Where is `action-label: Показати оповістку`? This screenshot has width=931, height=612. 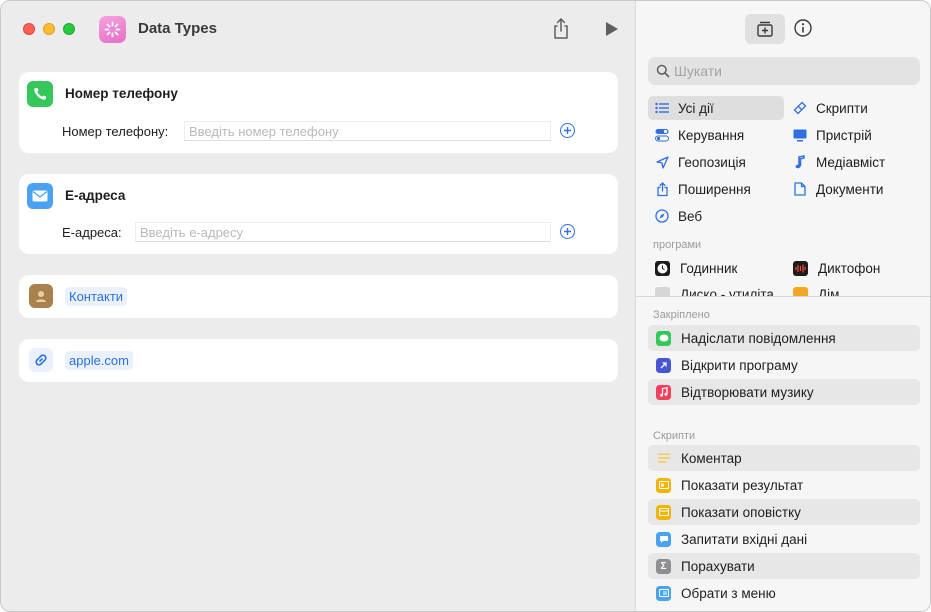
action-label: Показати оповістку is located at coordinates (741, 512).